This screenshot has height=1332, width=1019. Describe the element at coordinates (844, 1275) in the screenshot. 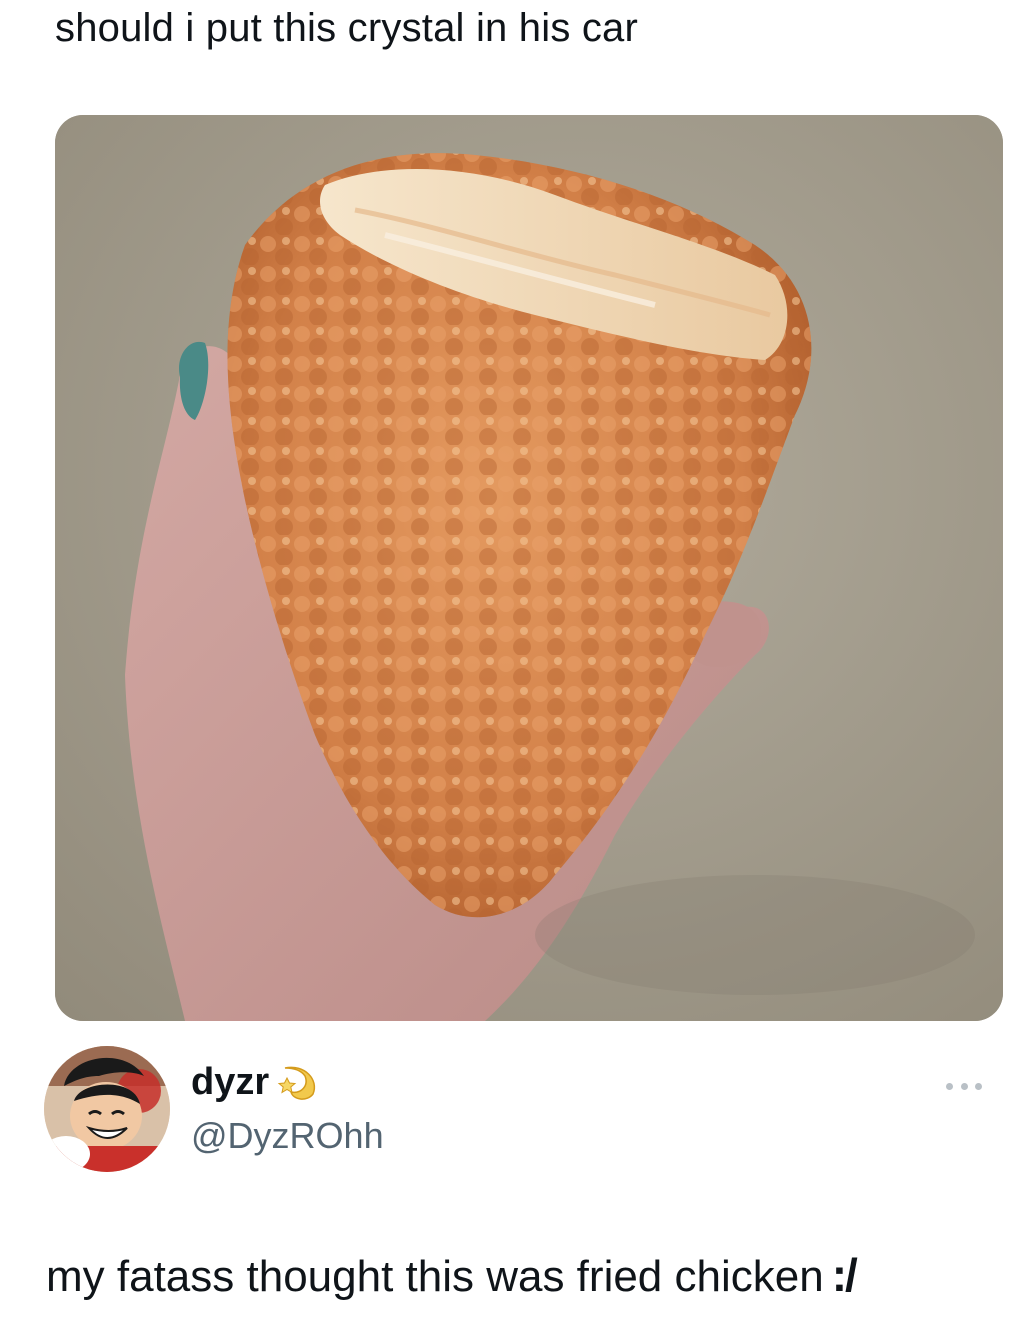

I see `tweet-emote: :/` at that location.